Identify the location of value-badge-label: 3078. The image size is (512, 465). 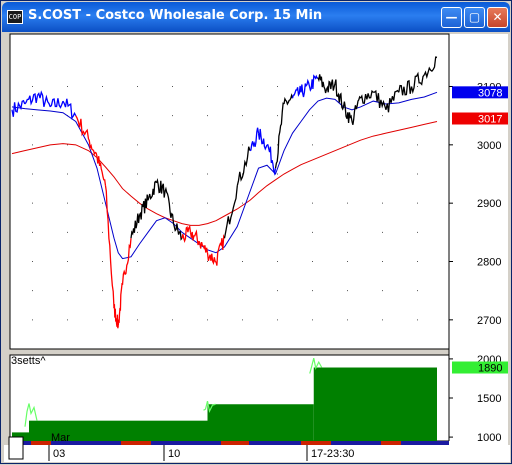
(490, 93).